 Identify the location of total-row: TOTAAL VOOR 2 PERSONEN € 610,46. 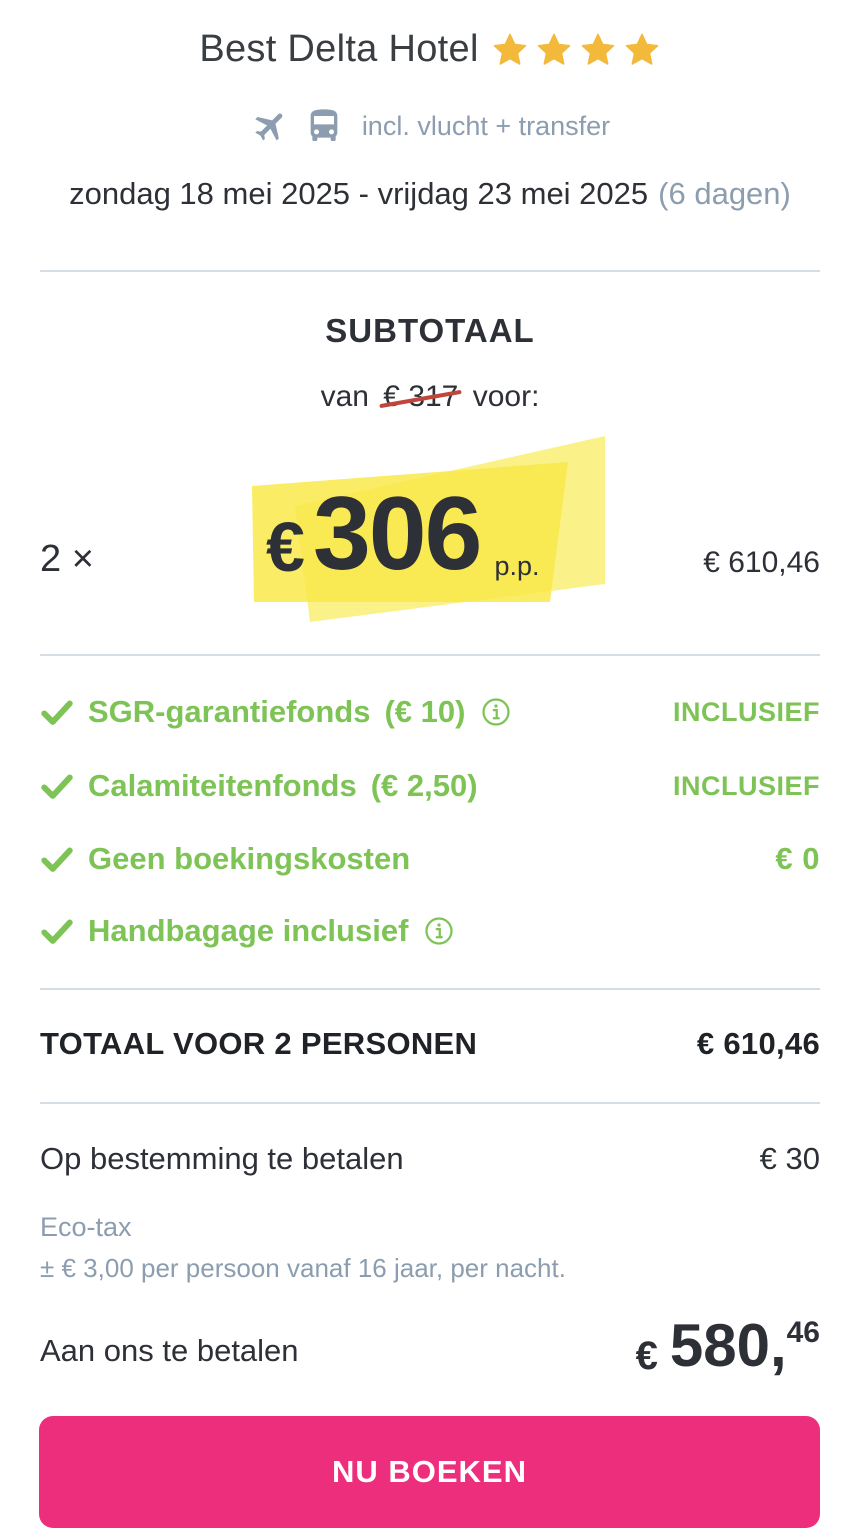
(430, 1044).